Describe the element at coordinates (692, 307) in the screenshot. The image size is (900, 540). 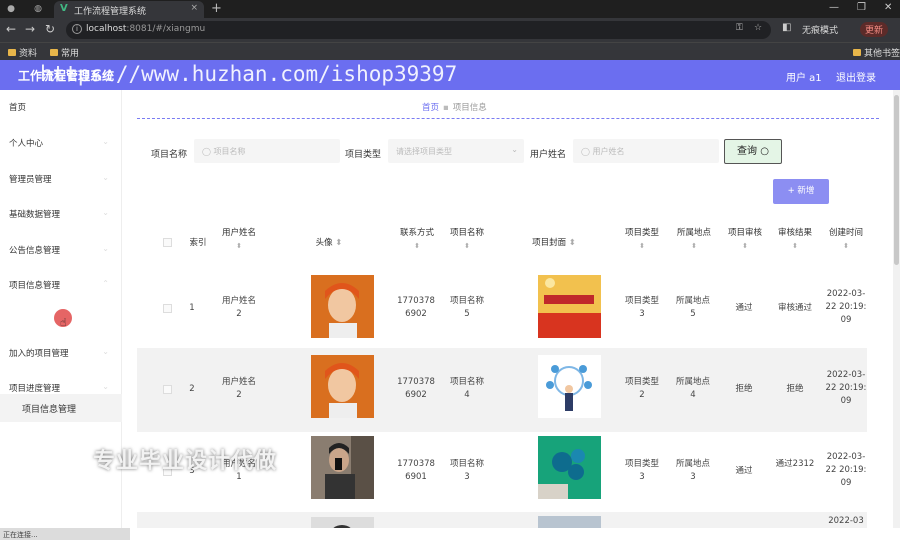
I see `cell-place: 所属地点 5` at that location.